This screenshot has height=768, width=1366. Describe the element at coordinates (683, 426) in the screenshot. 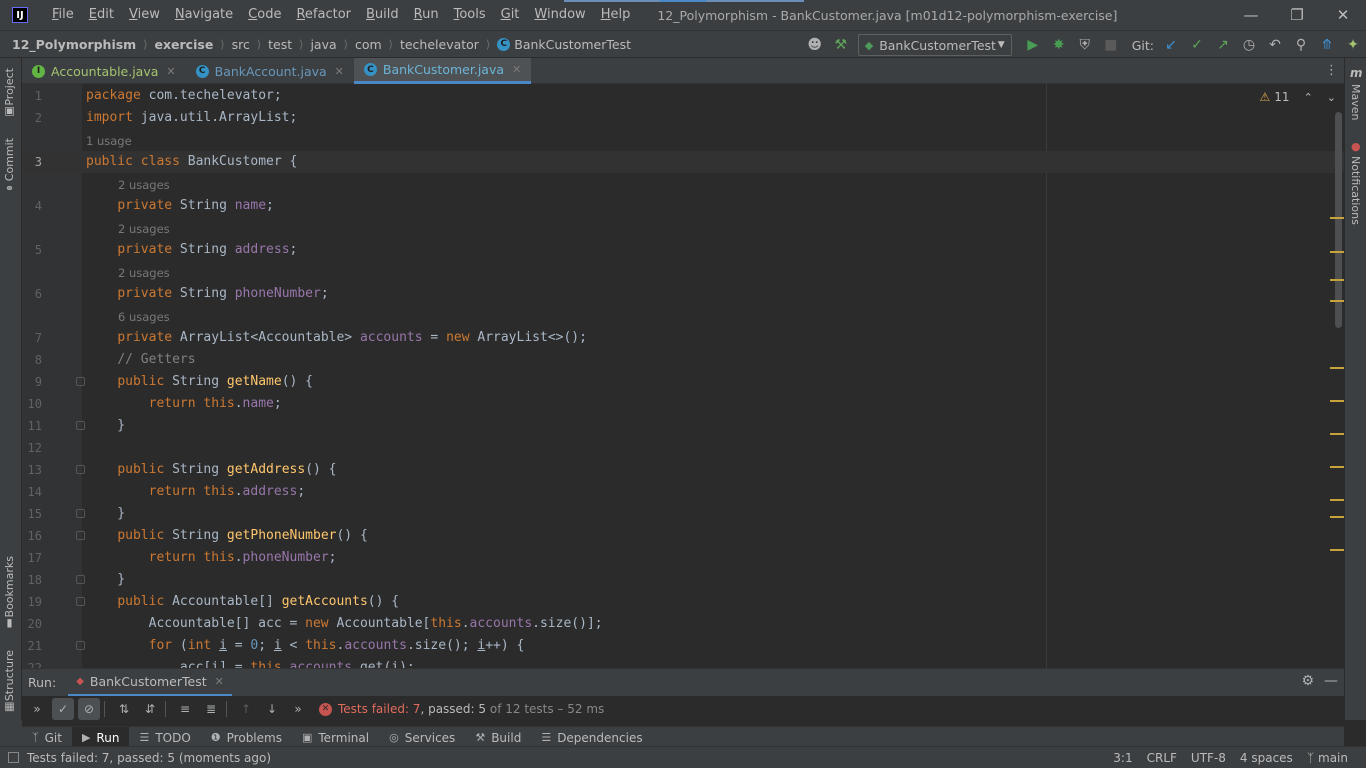

I see `code-line: 11 }` at that location.